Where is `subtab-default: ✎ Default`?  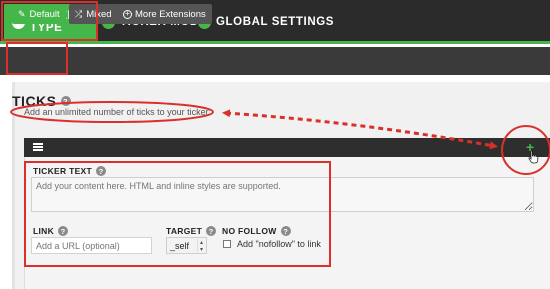
subtab-default: ✎ Default is located at coordinates (39, 14).